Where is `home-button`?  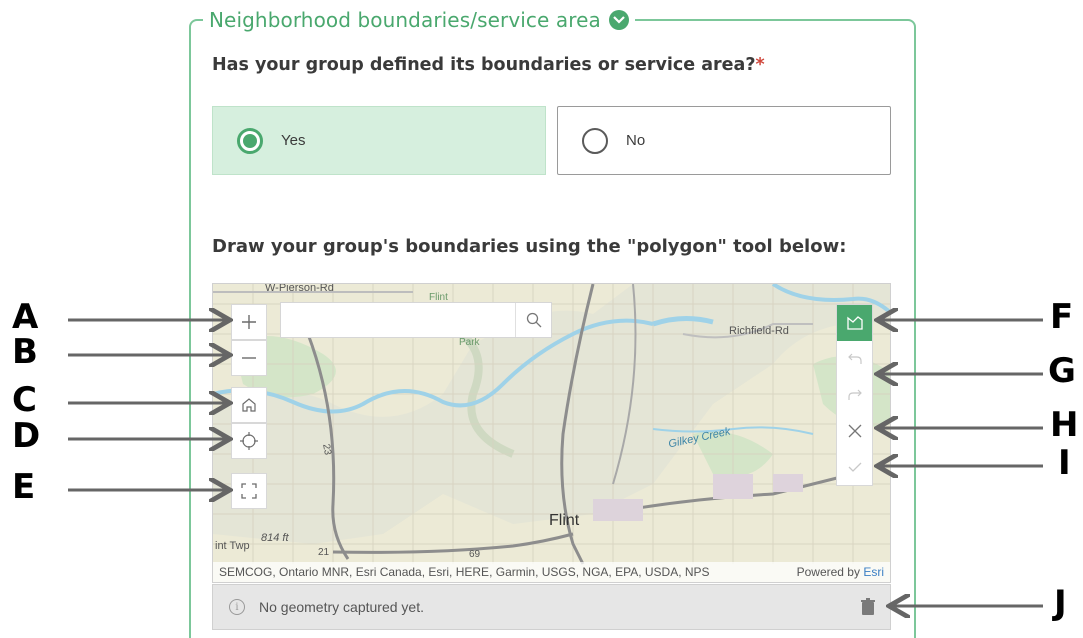
home-button is located at coordinates (249, 405).